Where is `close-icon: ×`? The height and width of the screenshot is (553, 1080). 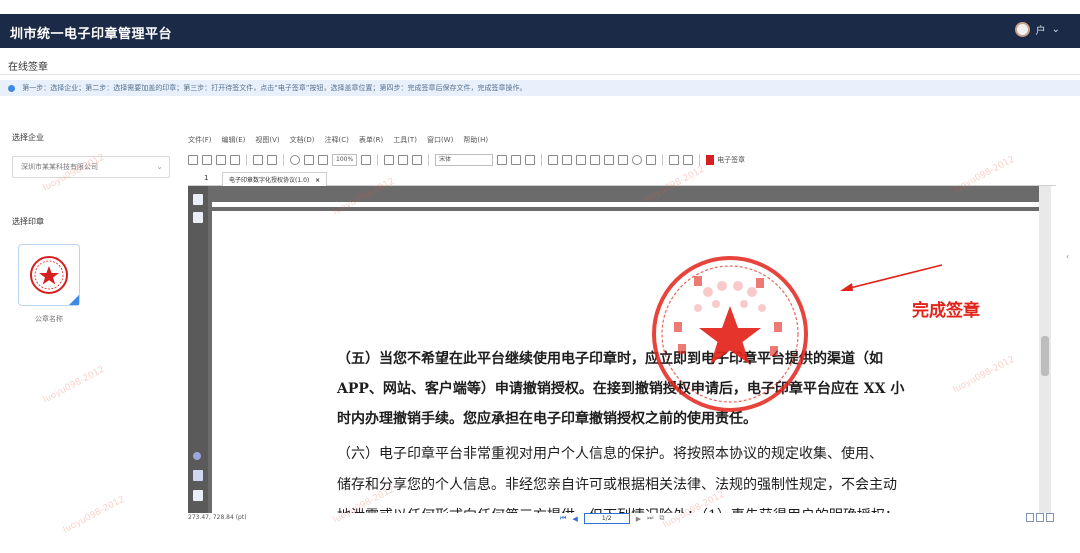 close-icon: × is located at coordinates (317, 180).